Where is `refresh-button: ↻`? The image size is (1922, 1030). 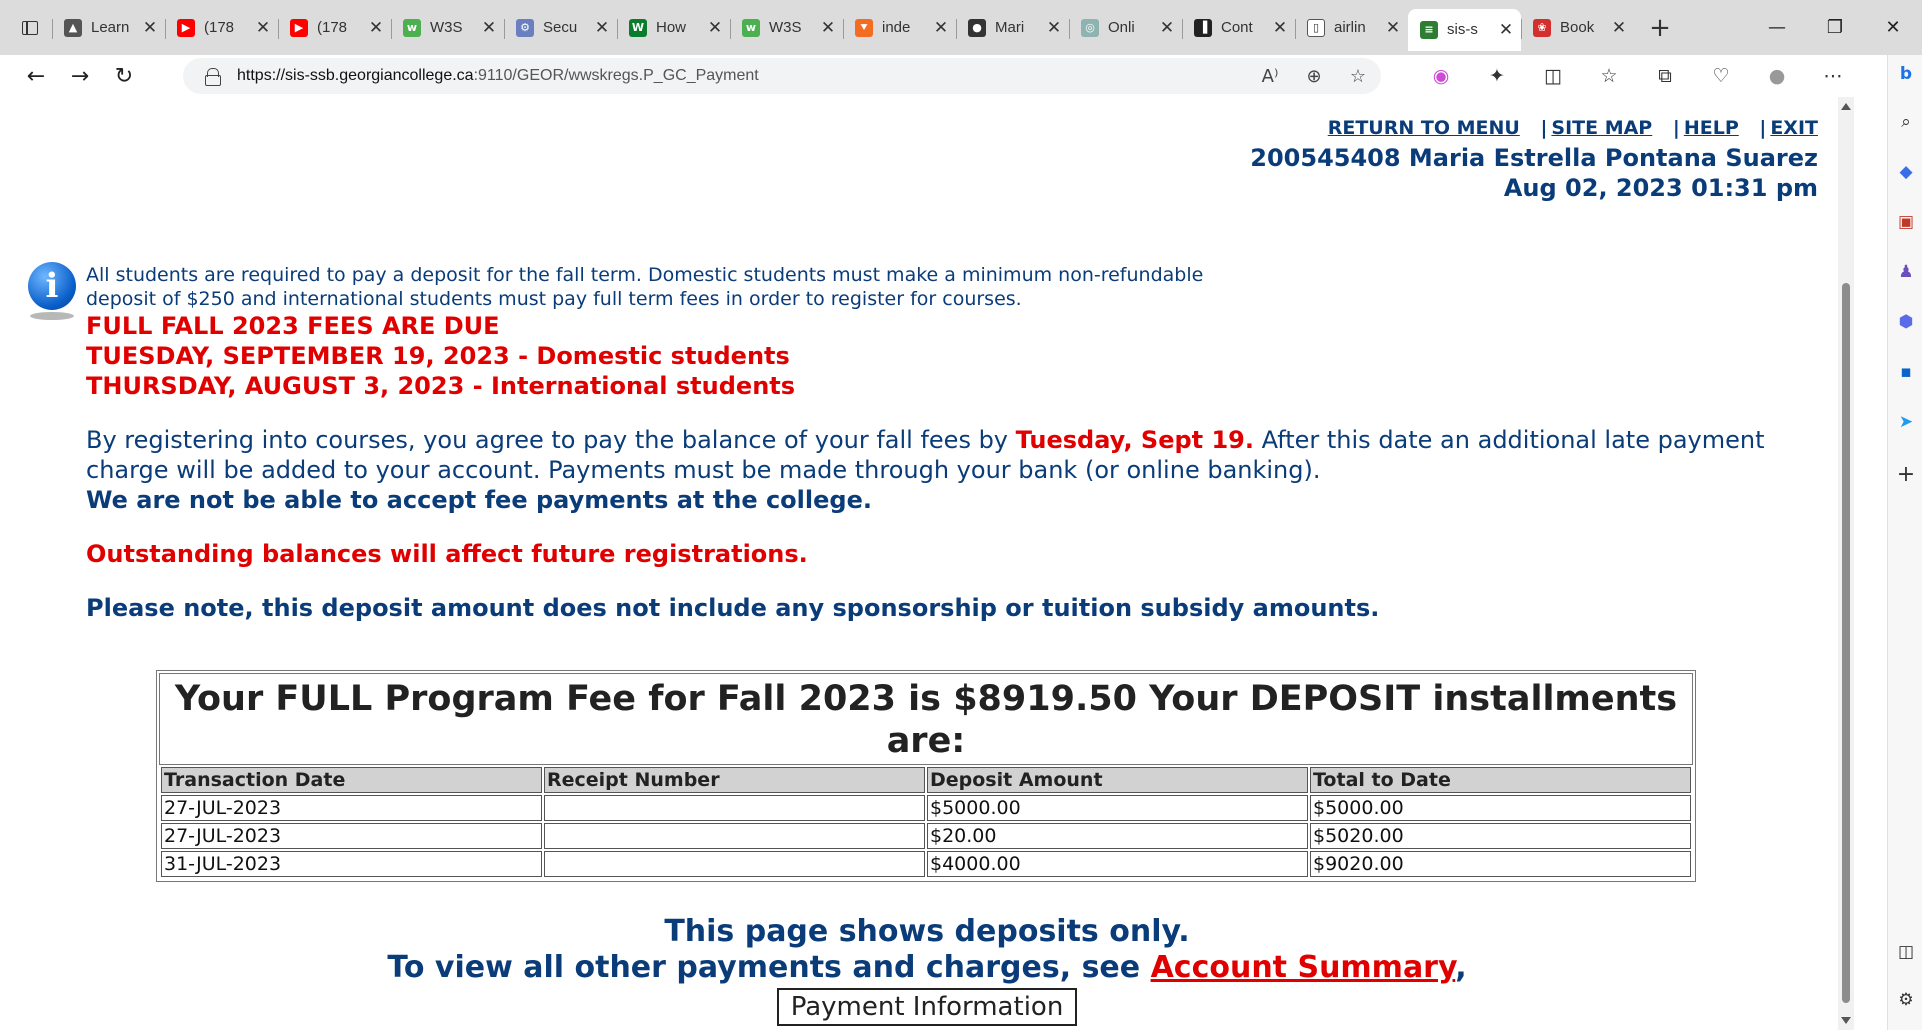
refresh-button: ↻ is located at coordinates (124, 76).